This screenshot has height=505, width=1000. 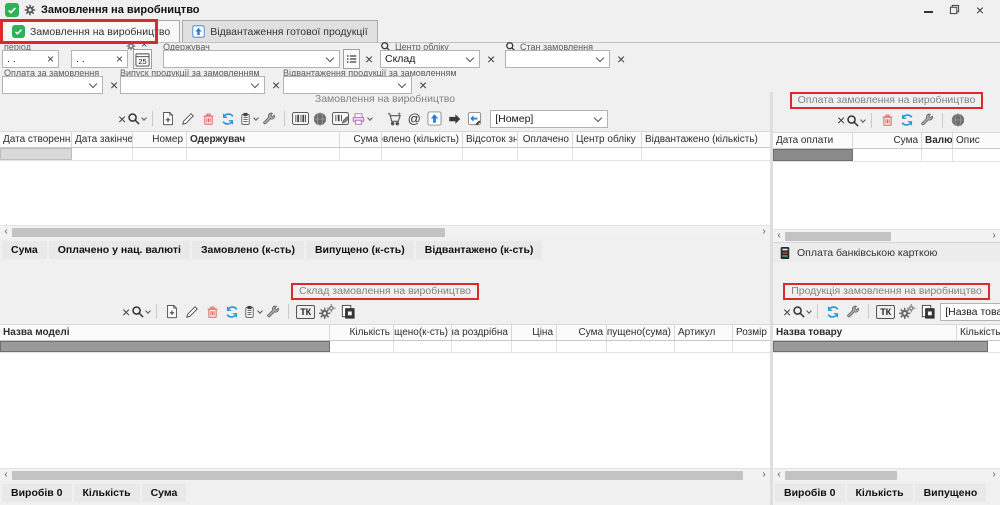 What do you see at coordinates (106, 493) in the screenshot?
I see `aggregate-qty: Кількість` at bounding box center [106, 493].